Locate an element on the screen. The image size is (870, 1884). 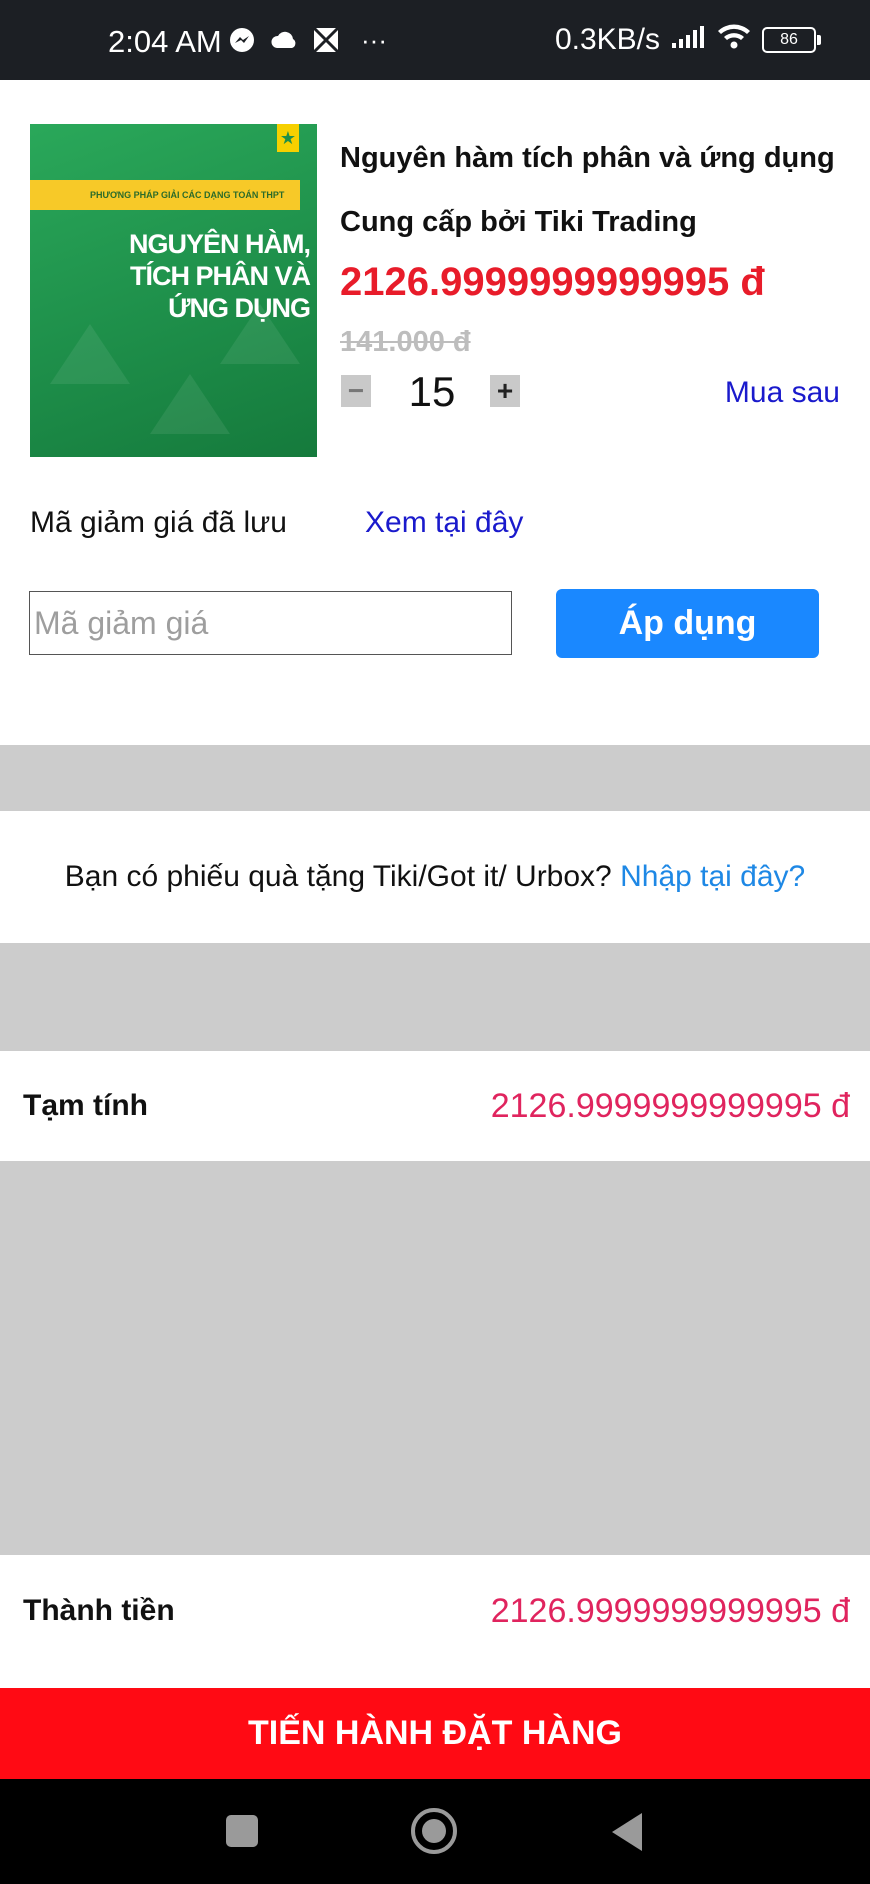
total-label: Thành tiền is located at coordinates (99, 1610).